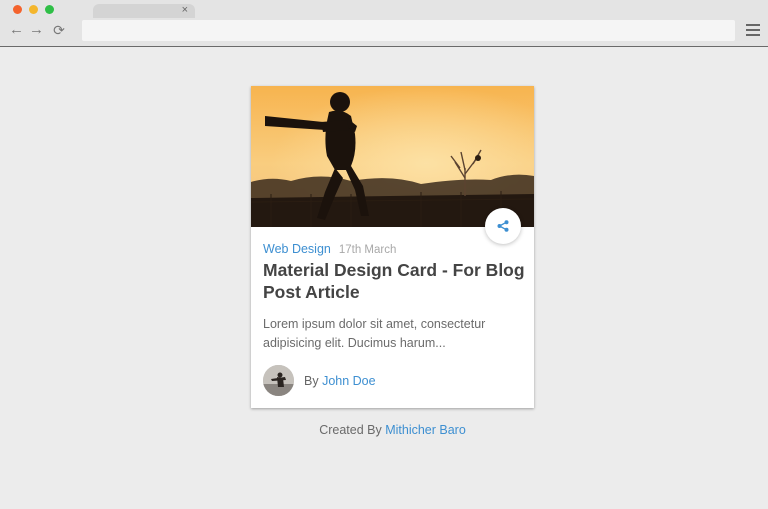  What do you see at coordinates (384, 430) in the screenshot?
I see `footer-credit: Created By Mithicher Baro` at bounding box center [384, 430].